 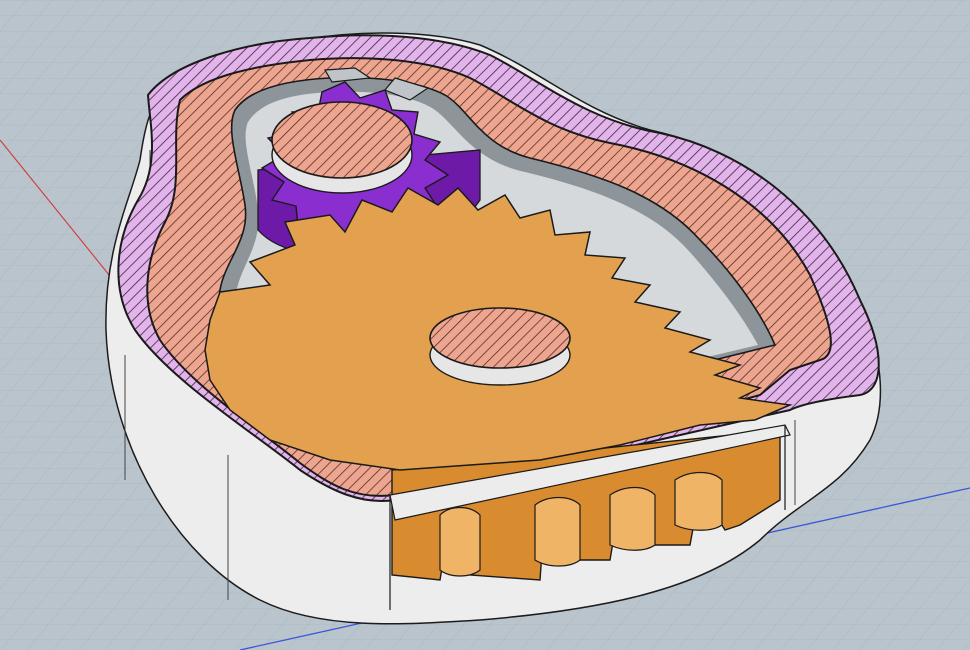 What do you see at coordinates (342, 140) in the screenshot?
I see `small-gear-shaft-cap` at bounding box center [342, 140].